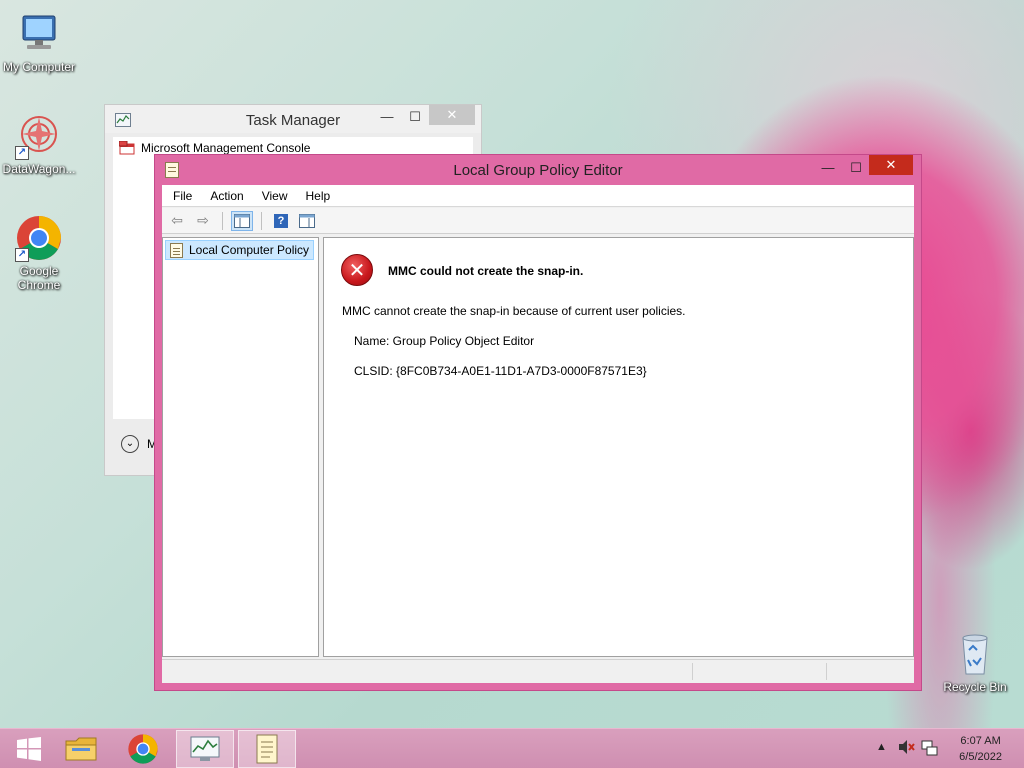  I want to click on forward-arrow-icon: ⇨, so click(203, 220).